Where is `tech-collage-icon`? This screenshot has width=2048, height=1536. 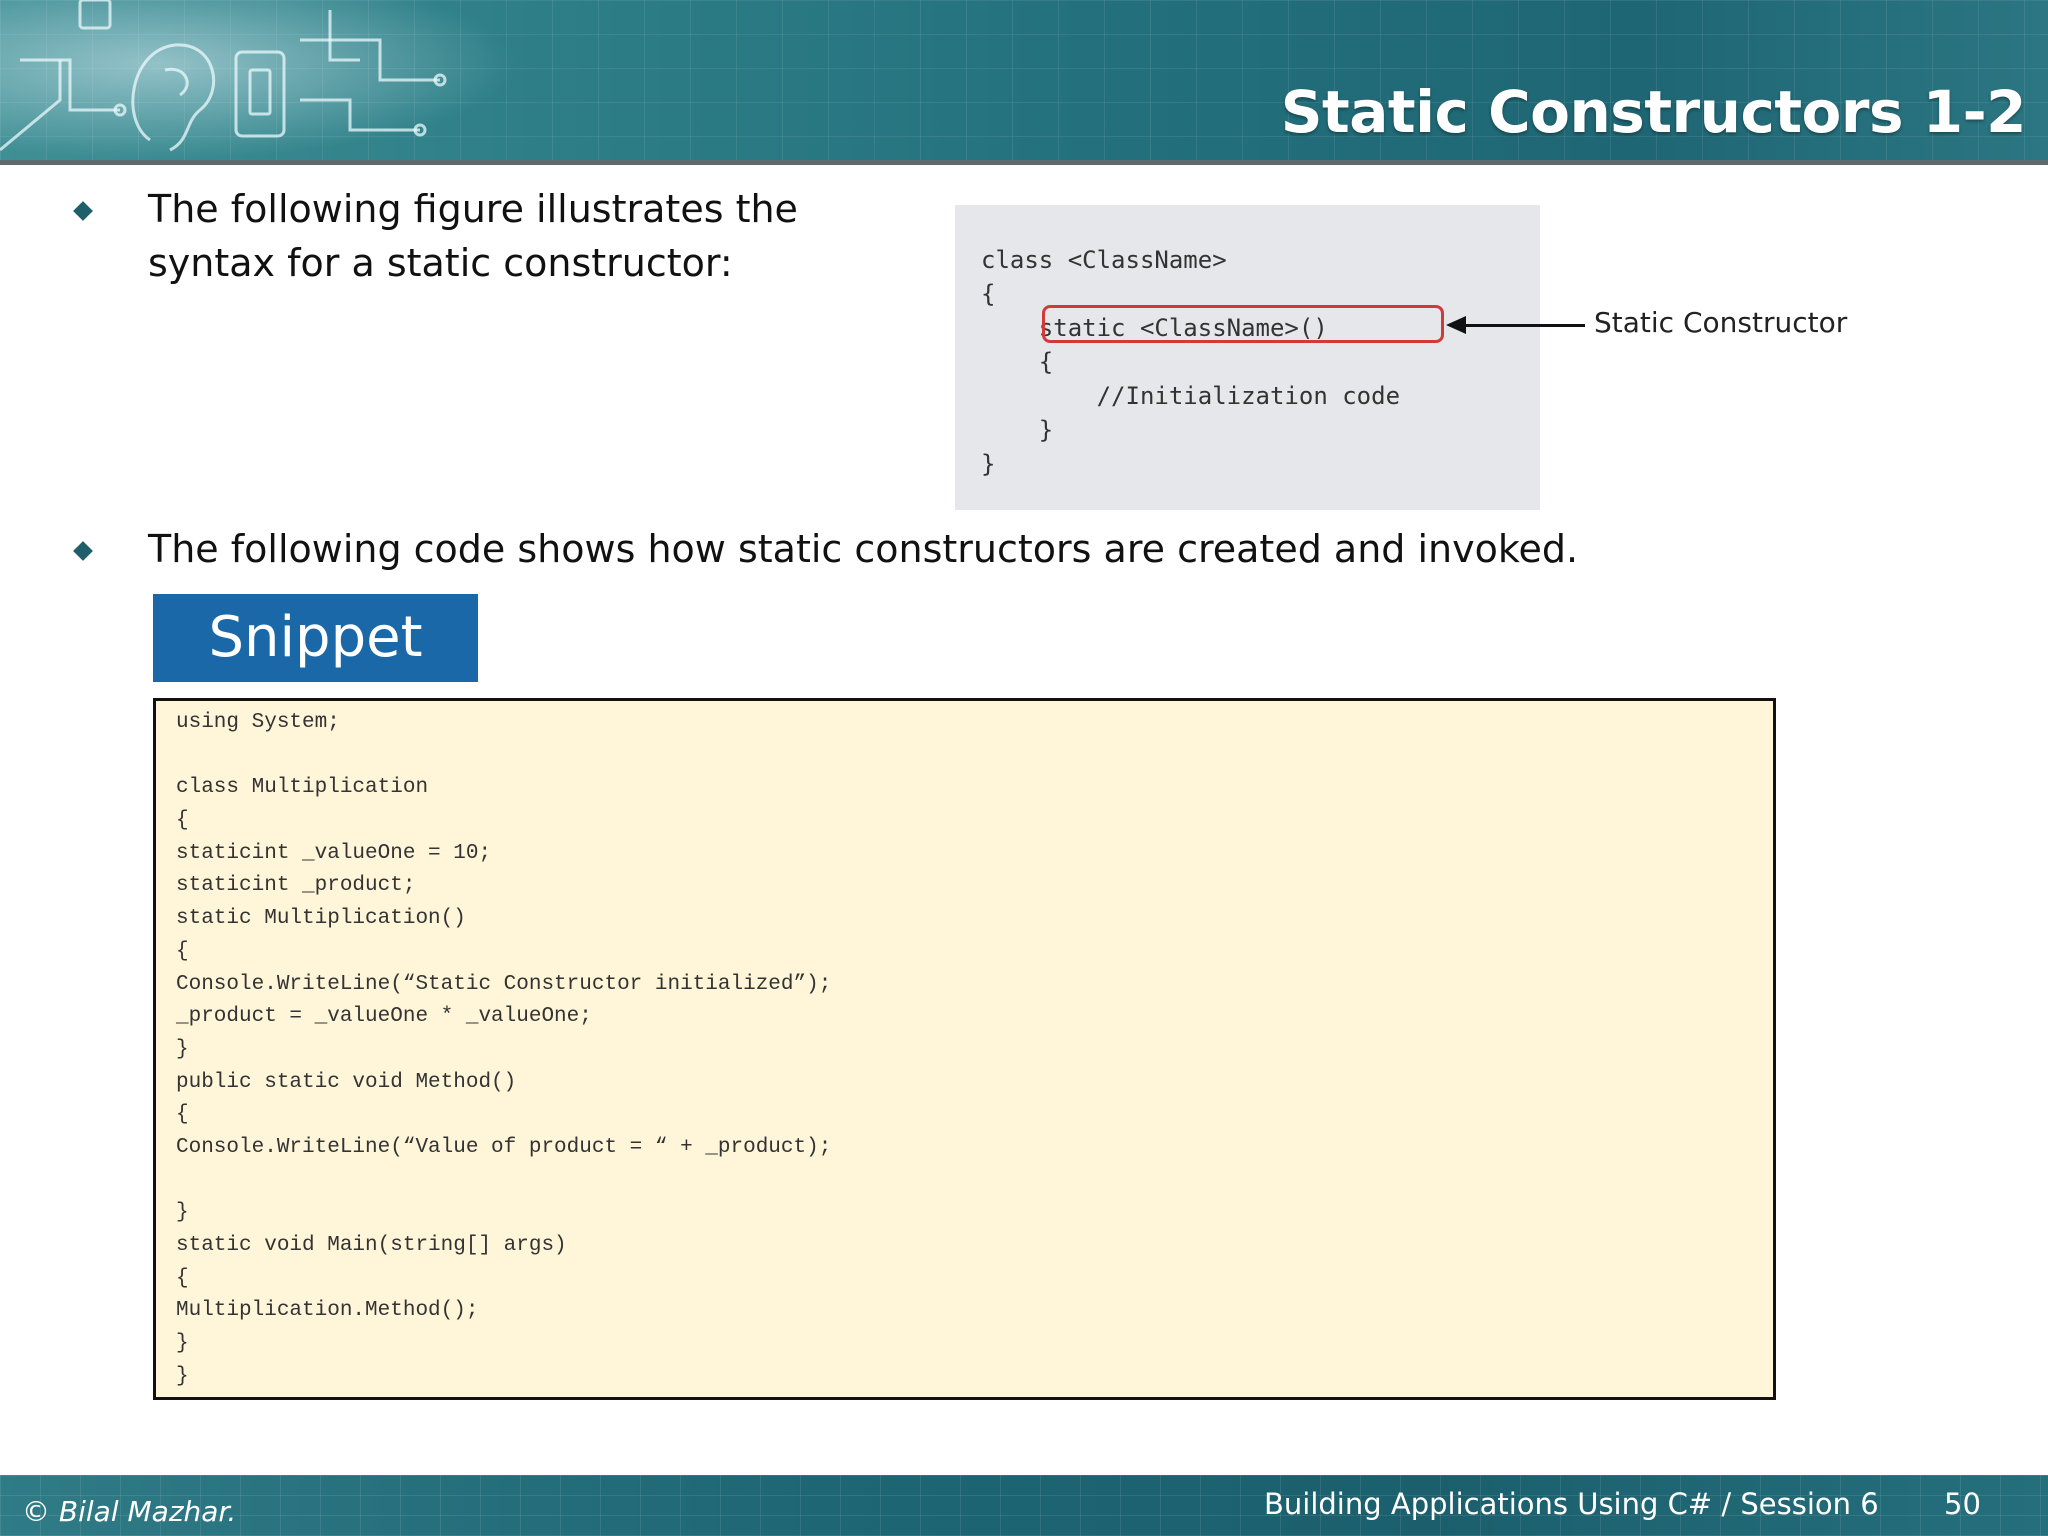
tech-collage-icon is located at coordinates (223, 76).